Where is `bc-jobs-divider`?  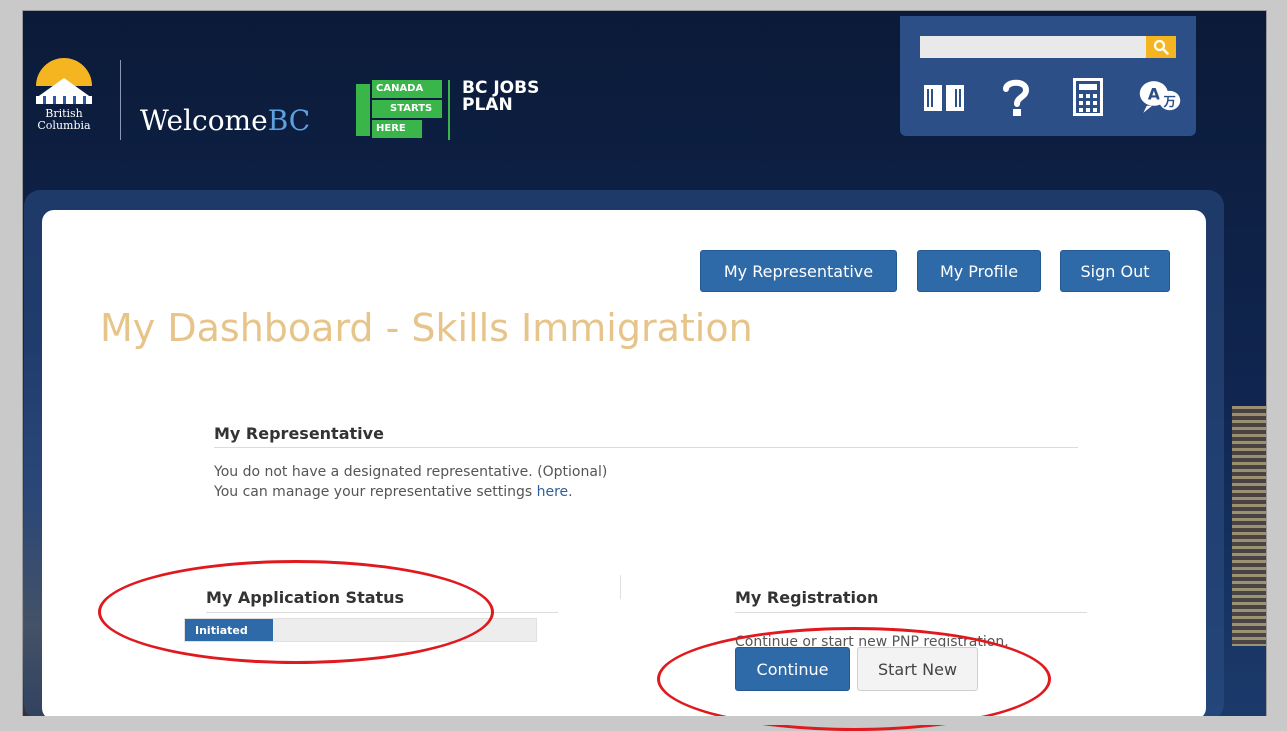
bc-jobs-divider is located at coordinates (449, 110).